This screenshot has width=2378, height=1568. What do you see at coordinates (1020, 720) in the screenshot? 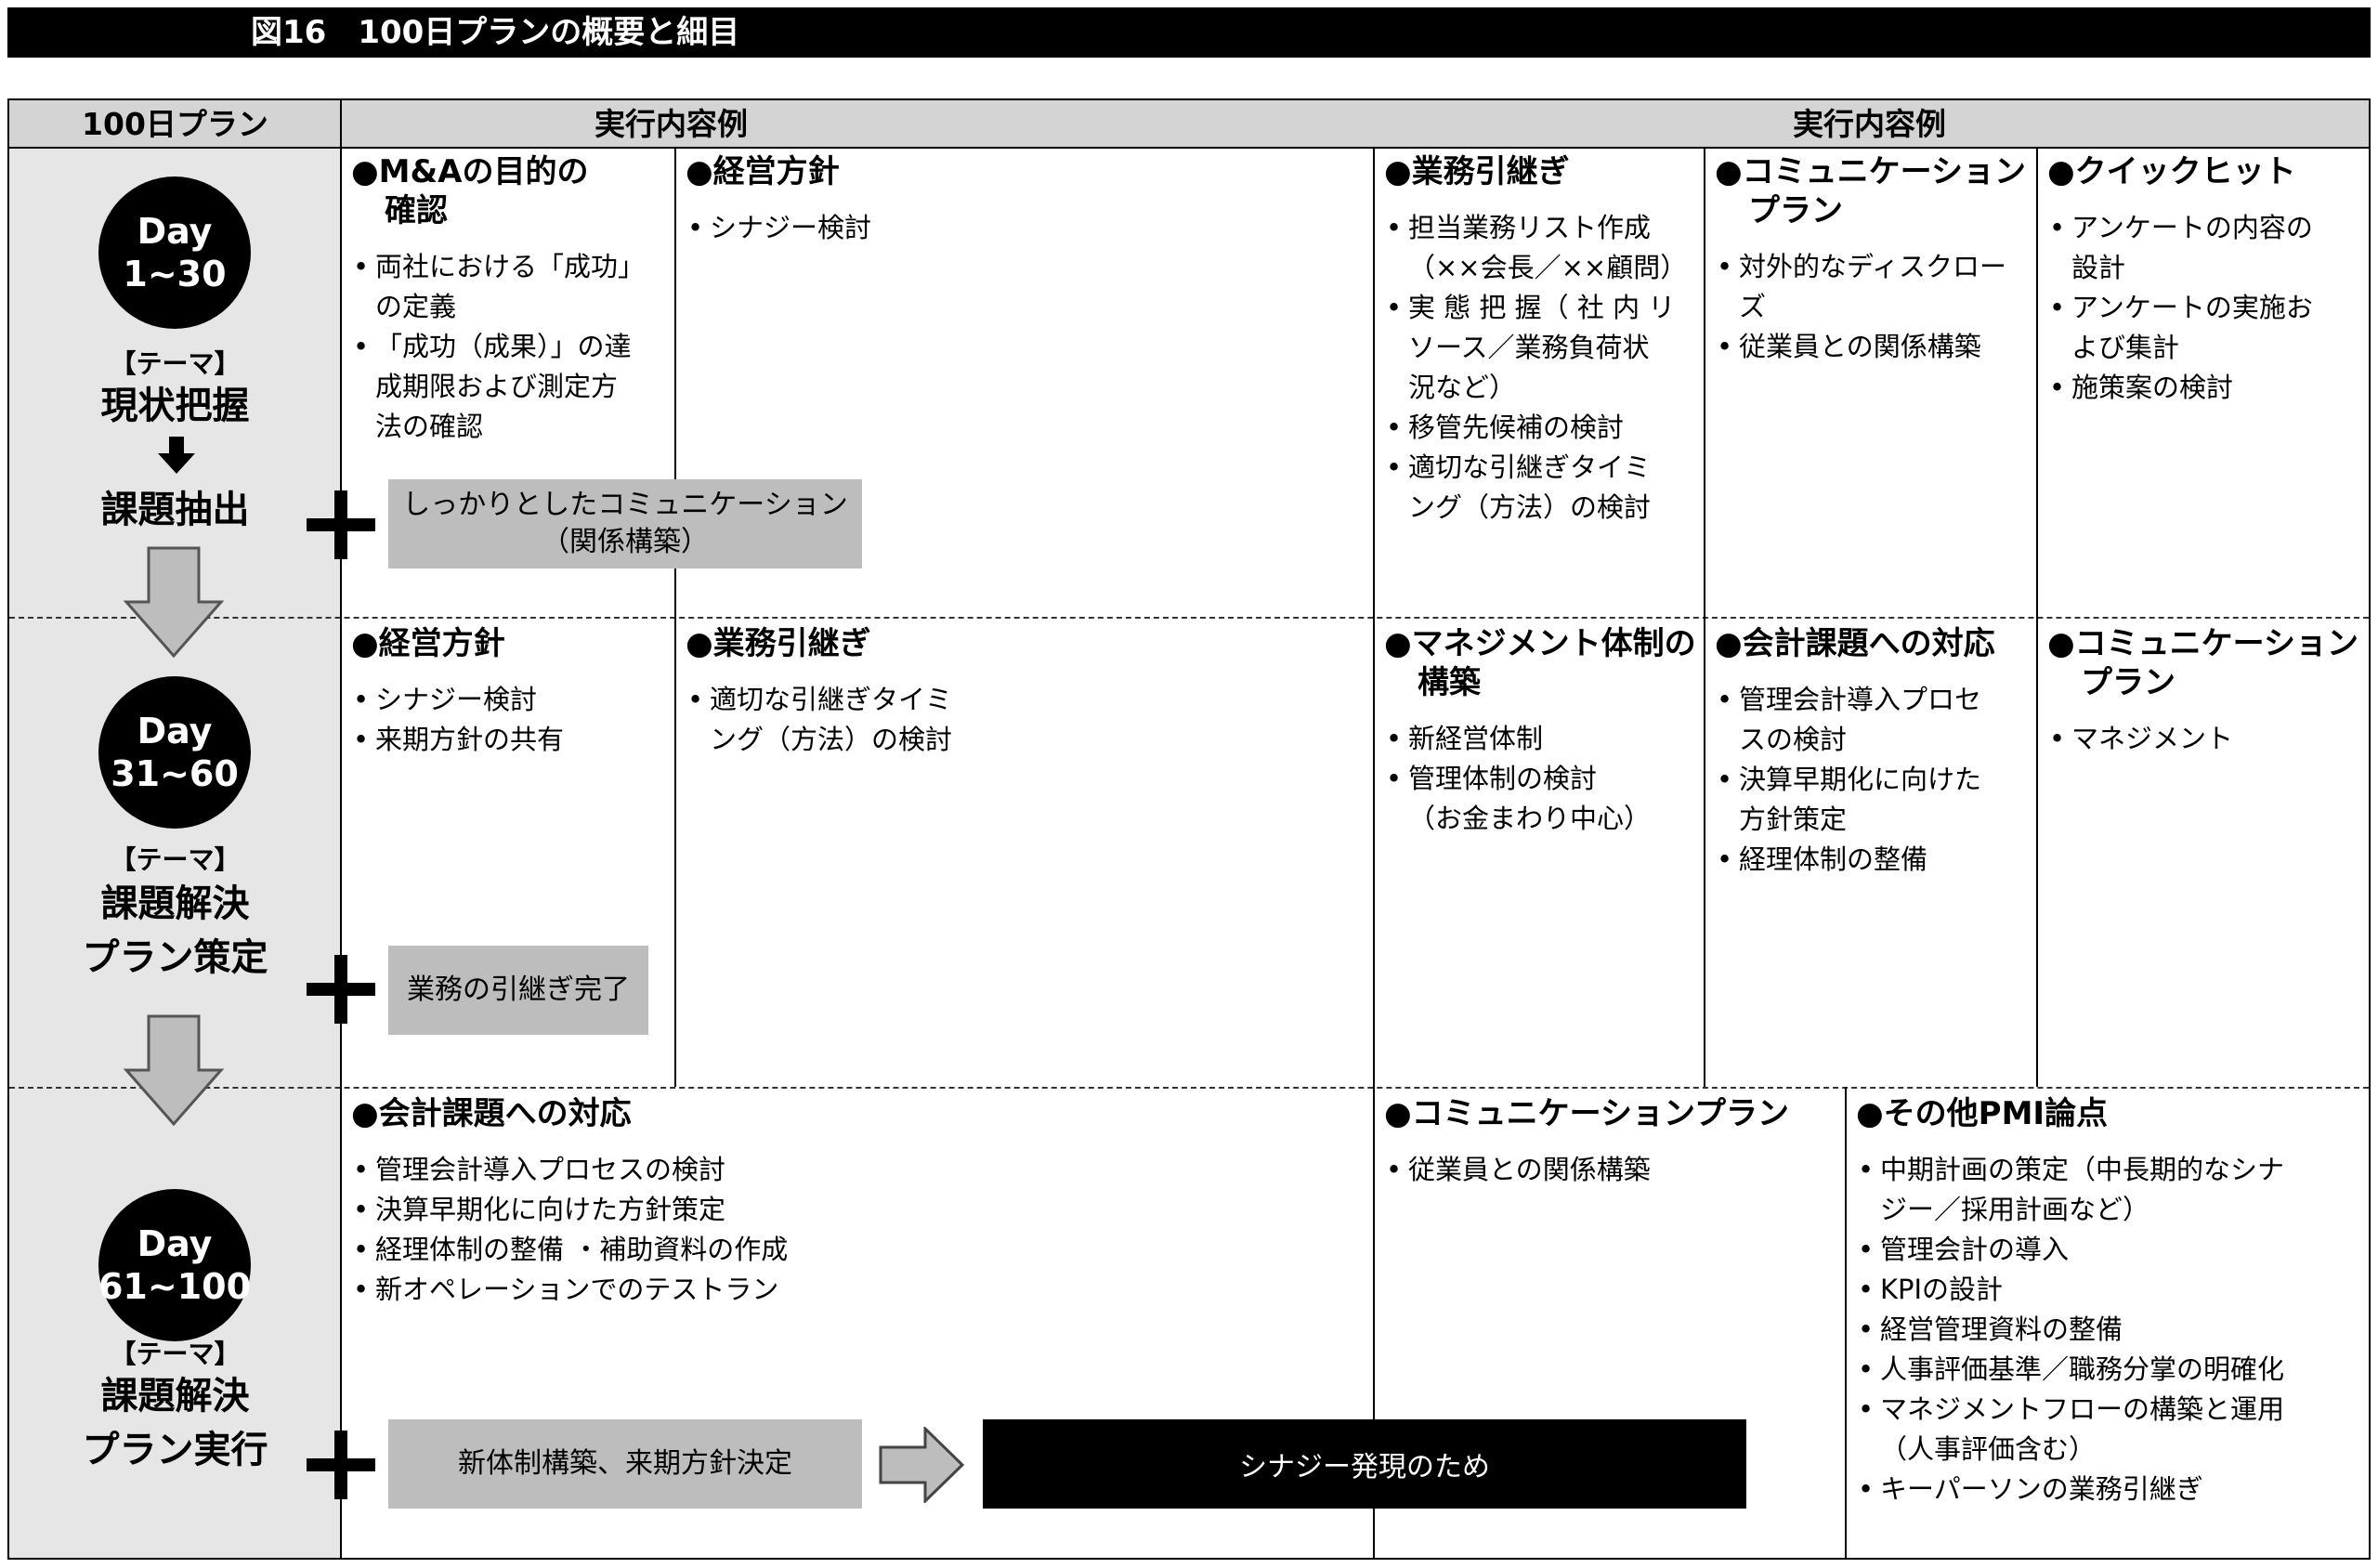
I see `item-list: 適切な引継ぎタイミング（方法）の検討` at bounding box center [1020, 720].